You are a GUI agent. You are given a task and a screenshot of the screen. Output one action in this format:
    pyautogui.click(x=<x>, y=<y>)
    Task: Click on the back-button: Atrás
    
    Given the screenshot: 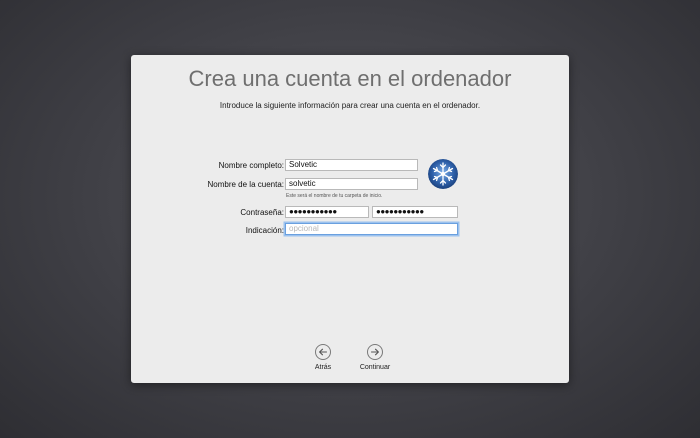 What is the action you would take?
    pyautogui.click(x=323, y=359)
    